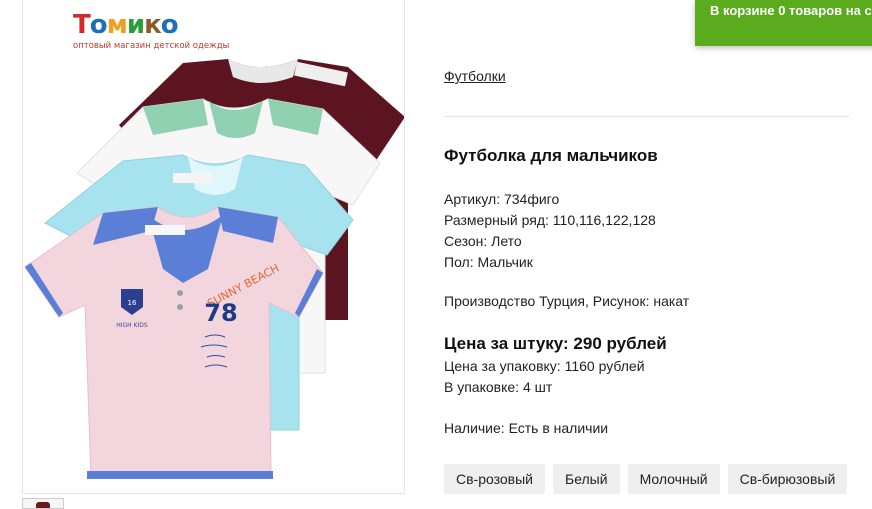 The height and width of the screenshot is (509, 872). What do you see at coordinates (586, 479) in the screenshot?
I see `color-option-white: Белый` at bounding box center [586, 479].